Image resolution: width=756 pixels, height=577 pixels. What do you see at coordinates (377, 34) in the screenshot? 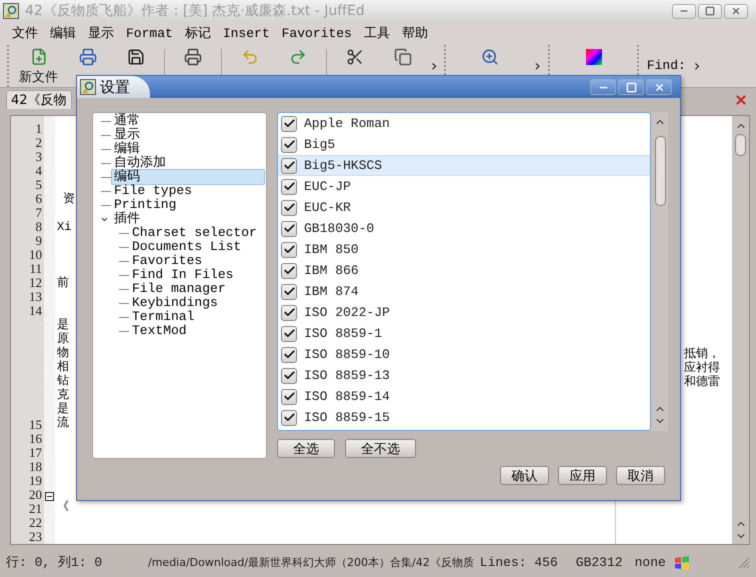
I see `menu-item: 工具` at bounding box center [377, 34].